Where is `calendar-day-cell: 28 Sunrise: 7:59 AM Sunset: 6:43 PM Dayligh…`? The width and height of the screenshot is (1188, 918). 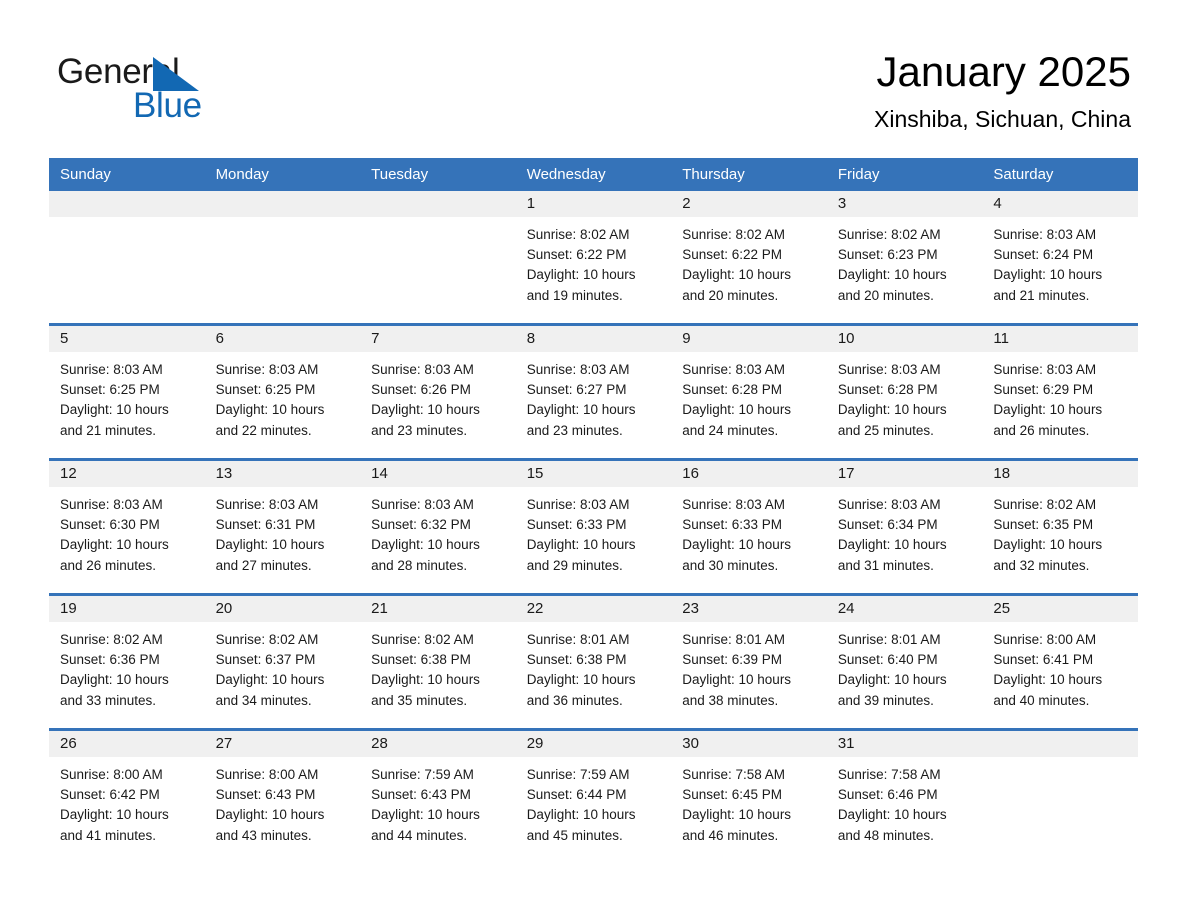 calendar-day-cell: 28 Sunrise: 7:59 AM Sunset: 6:43 PM Dayligh… is located at coordinates (438, 795).